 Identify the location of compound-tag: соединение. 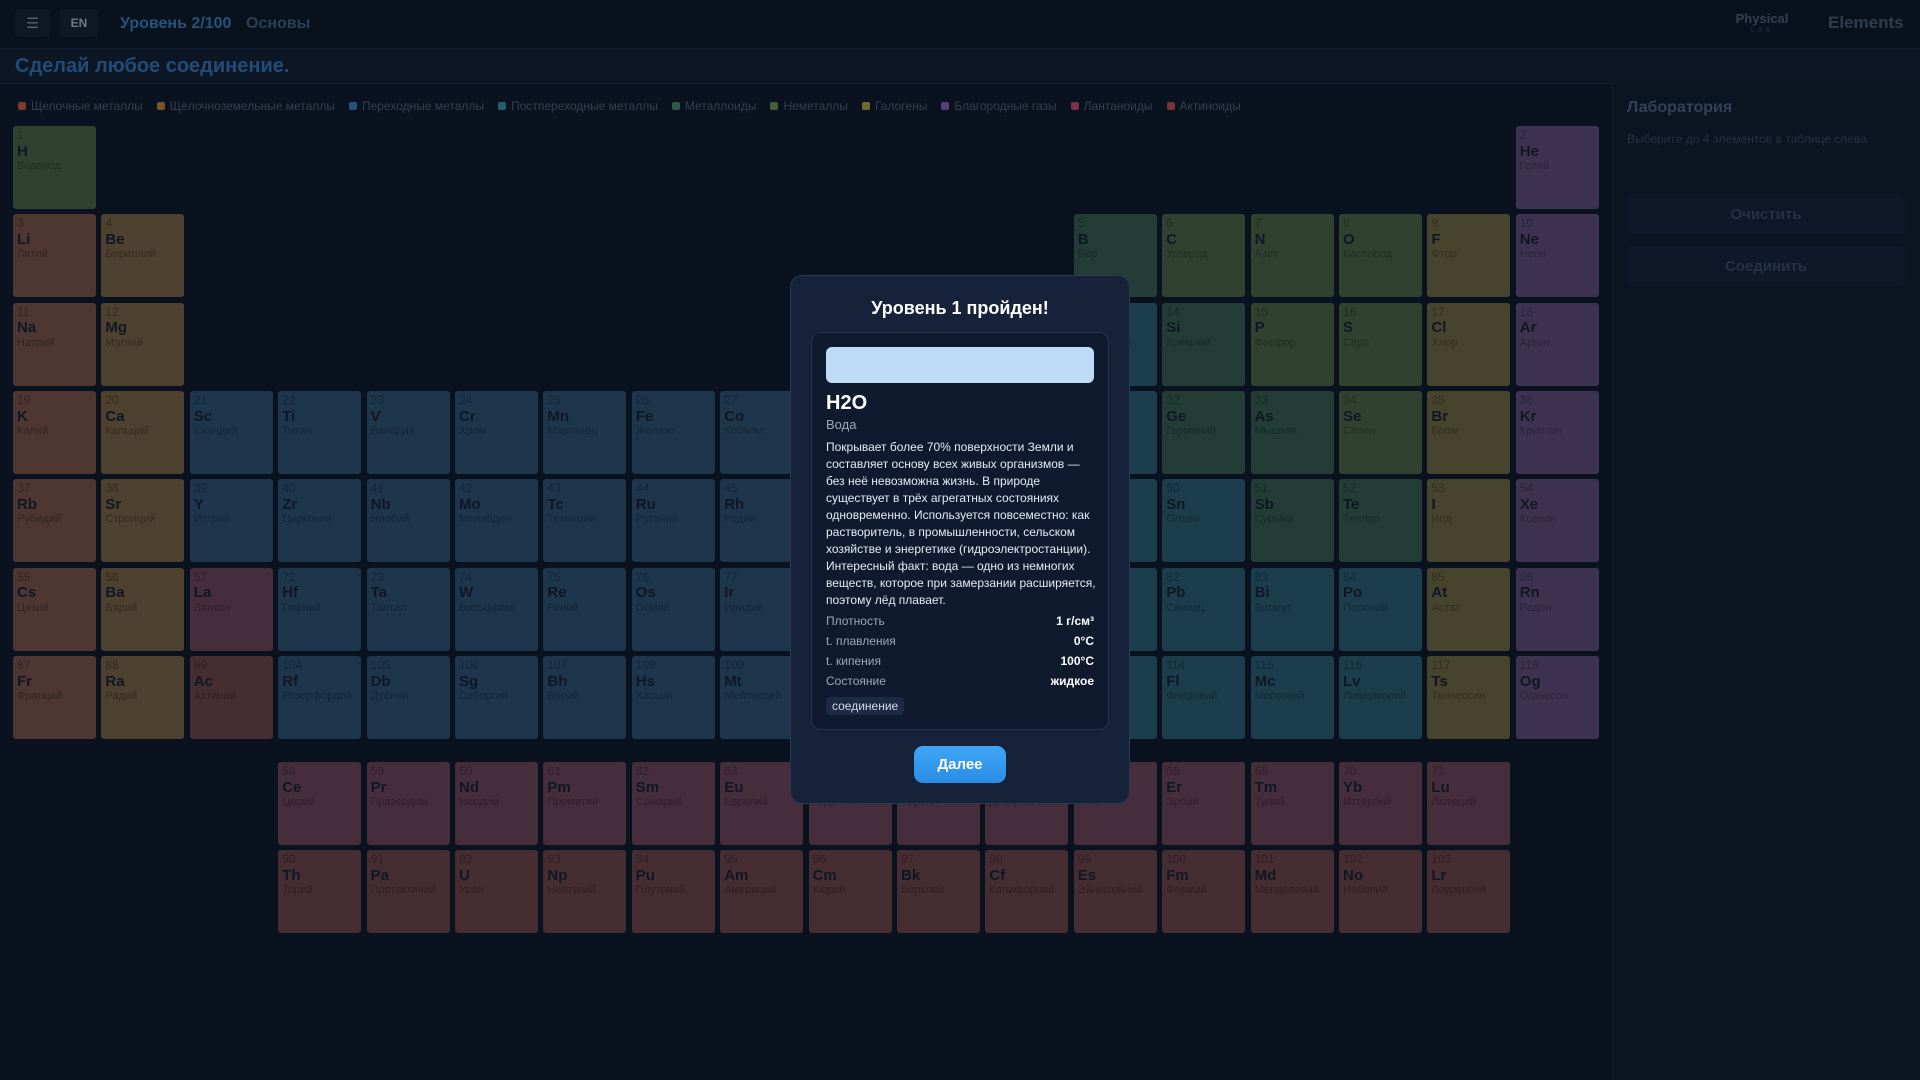
(865, 706).